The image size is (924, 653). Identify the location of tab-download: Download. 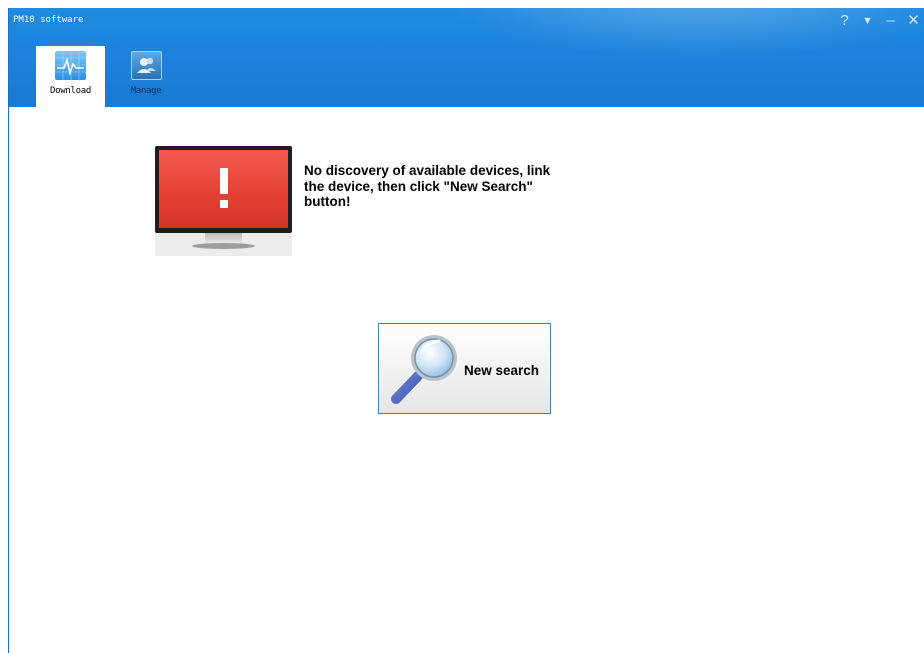
(70, 76).